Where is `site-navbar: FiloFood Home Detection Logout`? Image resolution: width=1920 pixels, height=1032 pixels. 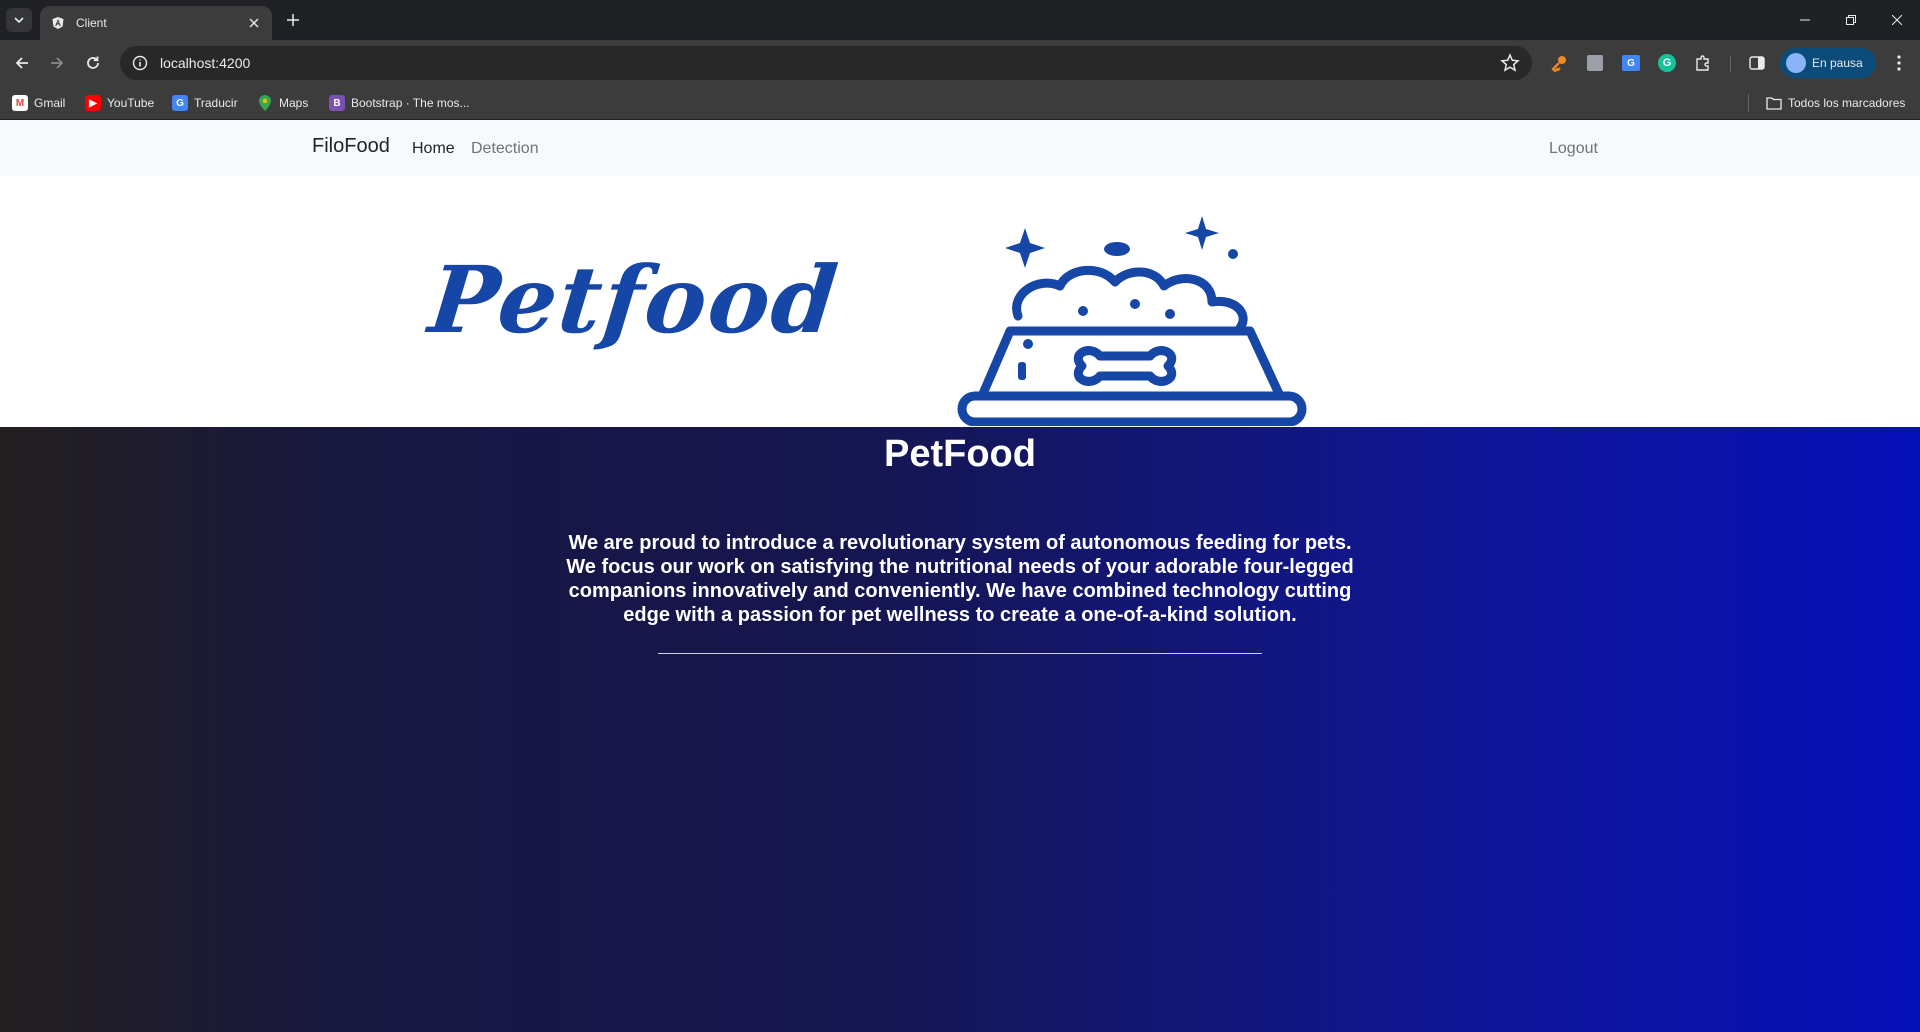 site-navbar: FiloFood Home Detection Logout is located at coordinates (960, 148).